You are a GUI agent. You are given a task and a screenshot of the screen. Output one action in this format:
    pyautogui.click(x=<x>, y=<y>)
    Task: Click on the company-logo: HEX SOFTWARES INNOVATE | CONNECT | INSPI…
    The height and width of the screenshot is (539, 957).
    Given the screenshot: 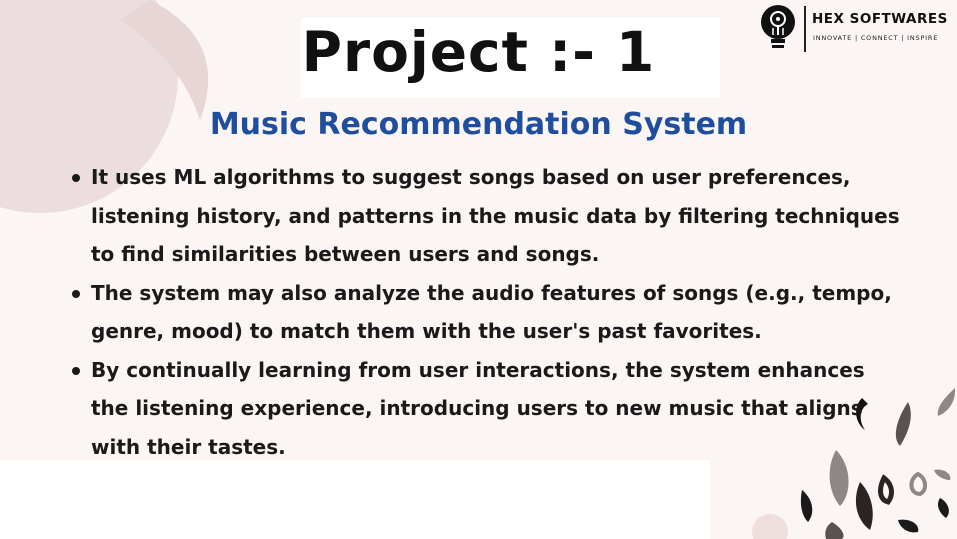 What is the action you would take?
    pyautogui.click(x=858, y=28)
    